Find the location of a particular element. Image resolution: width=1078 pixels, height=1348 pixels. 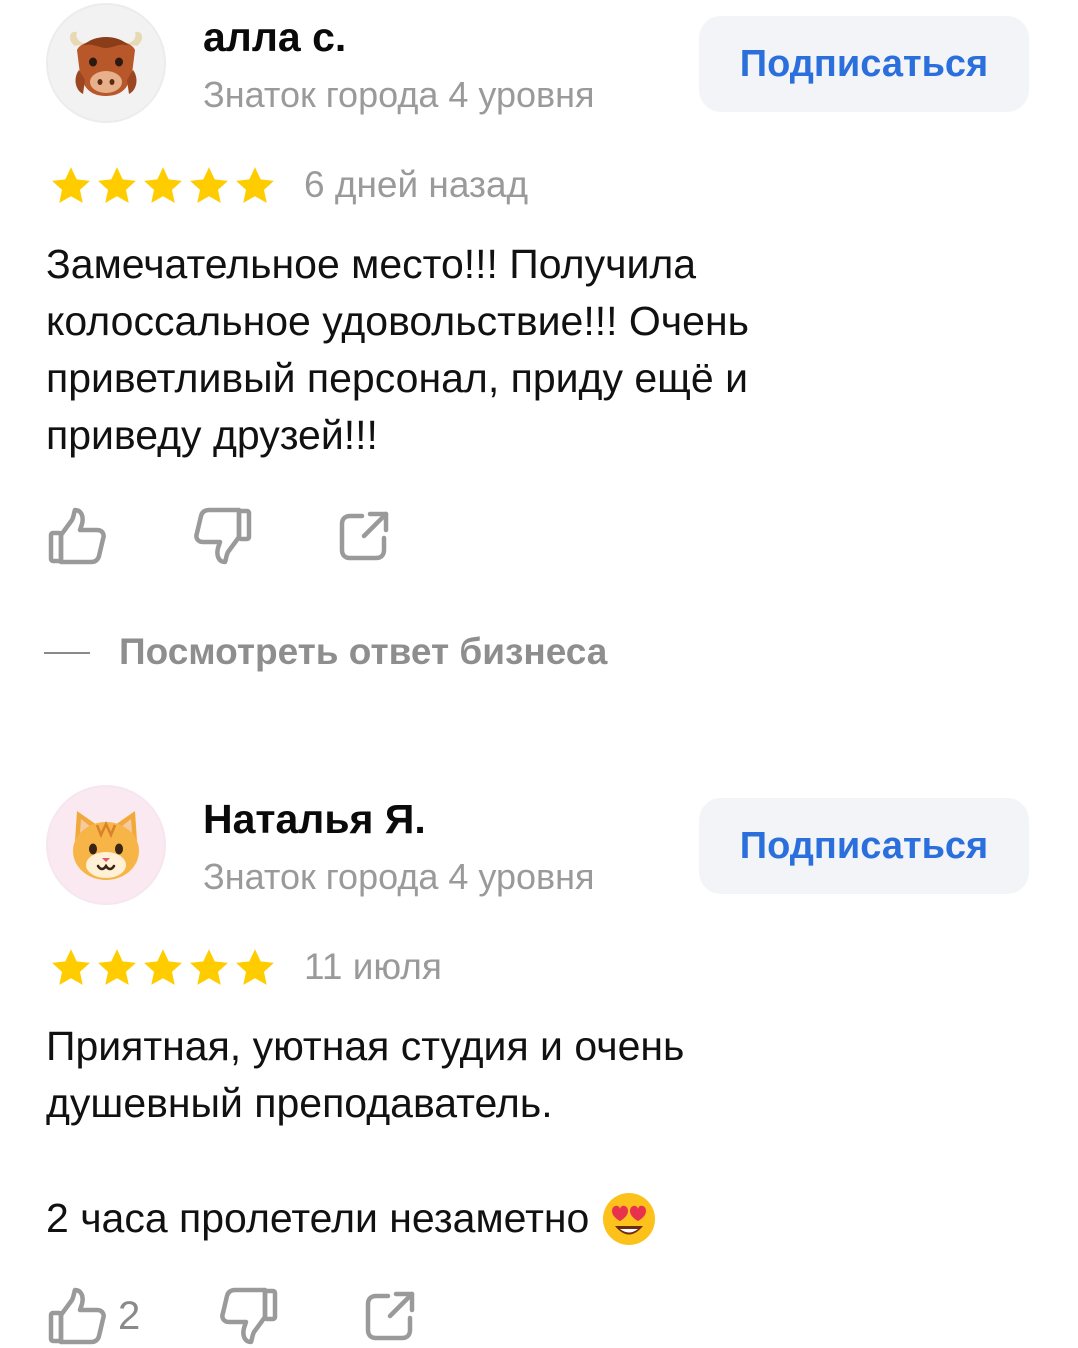

author-name: алла с. is located at coordinates (274, 37).